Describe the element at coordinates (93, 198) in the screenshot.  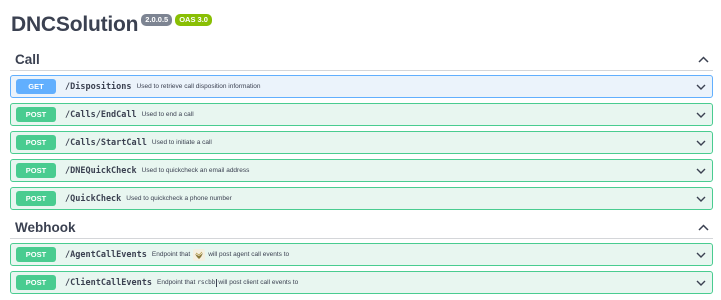
I see `operation-path: /QuickCheck` at that location.